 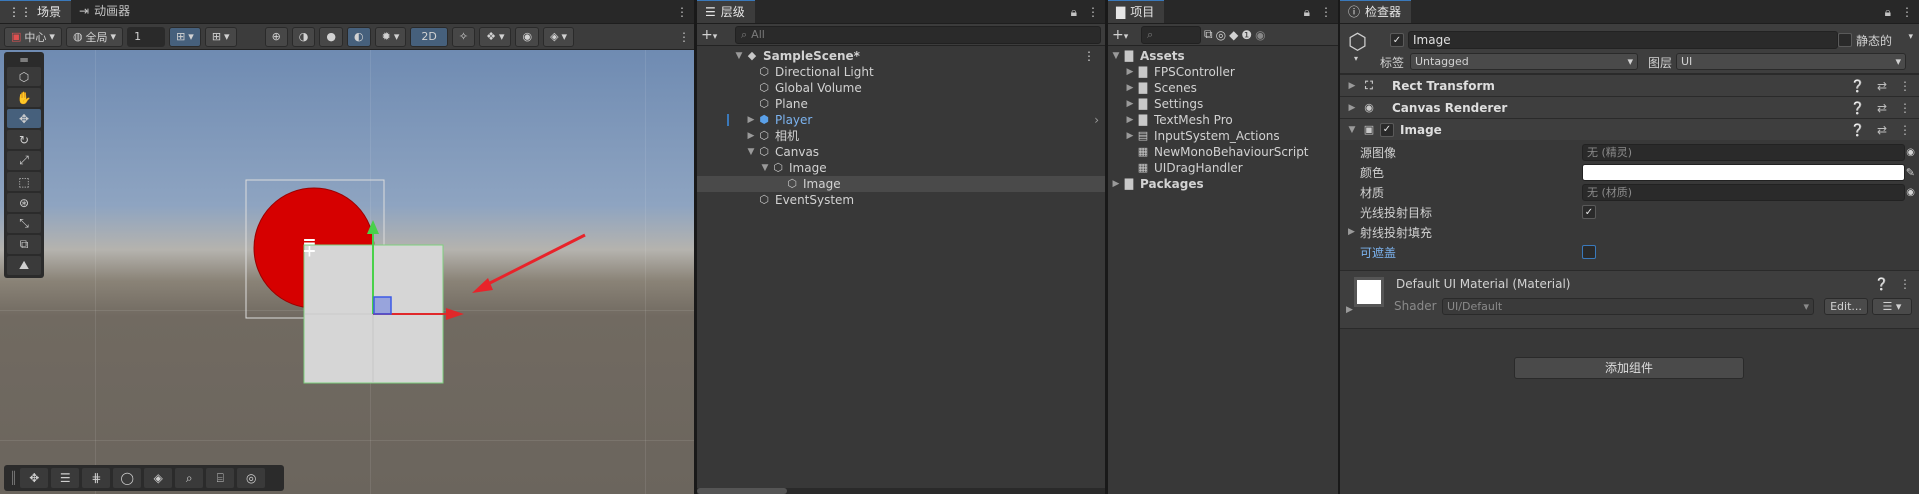 I want to click on rotate-tool-icon: ↻, so click(x=24, y=139).